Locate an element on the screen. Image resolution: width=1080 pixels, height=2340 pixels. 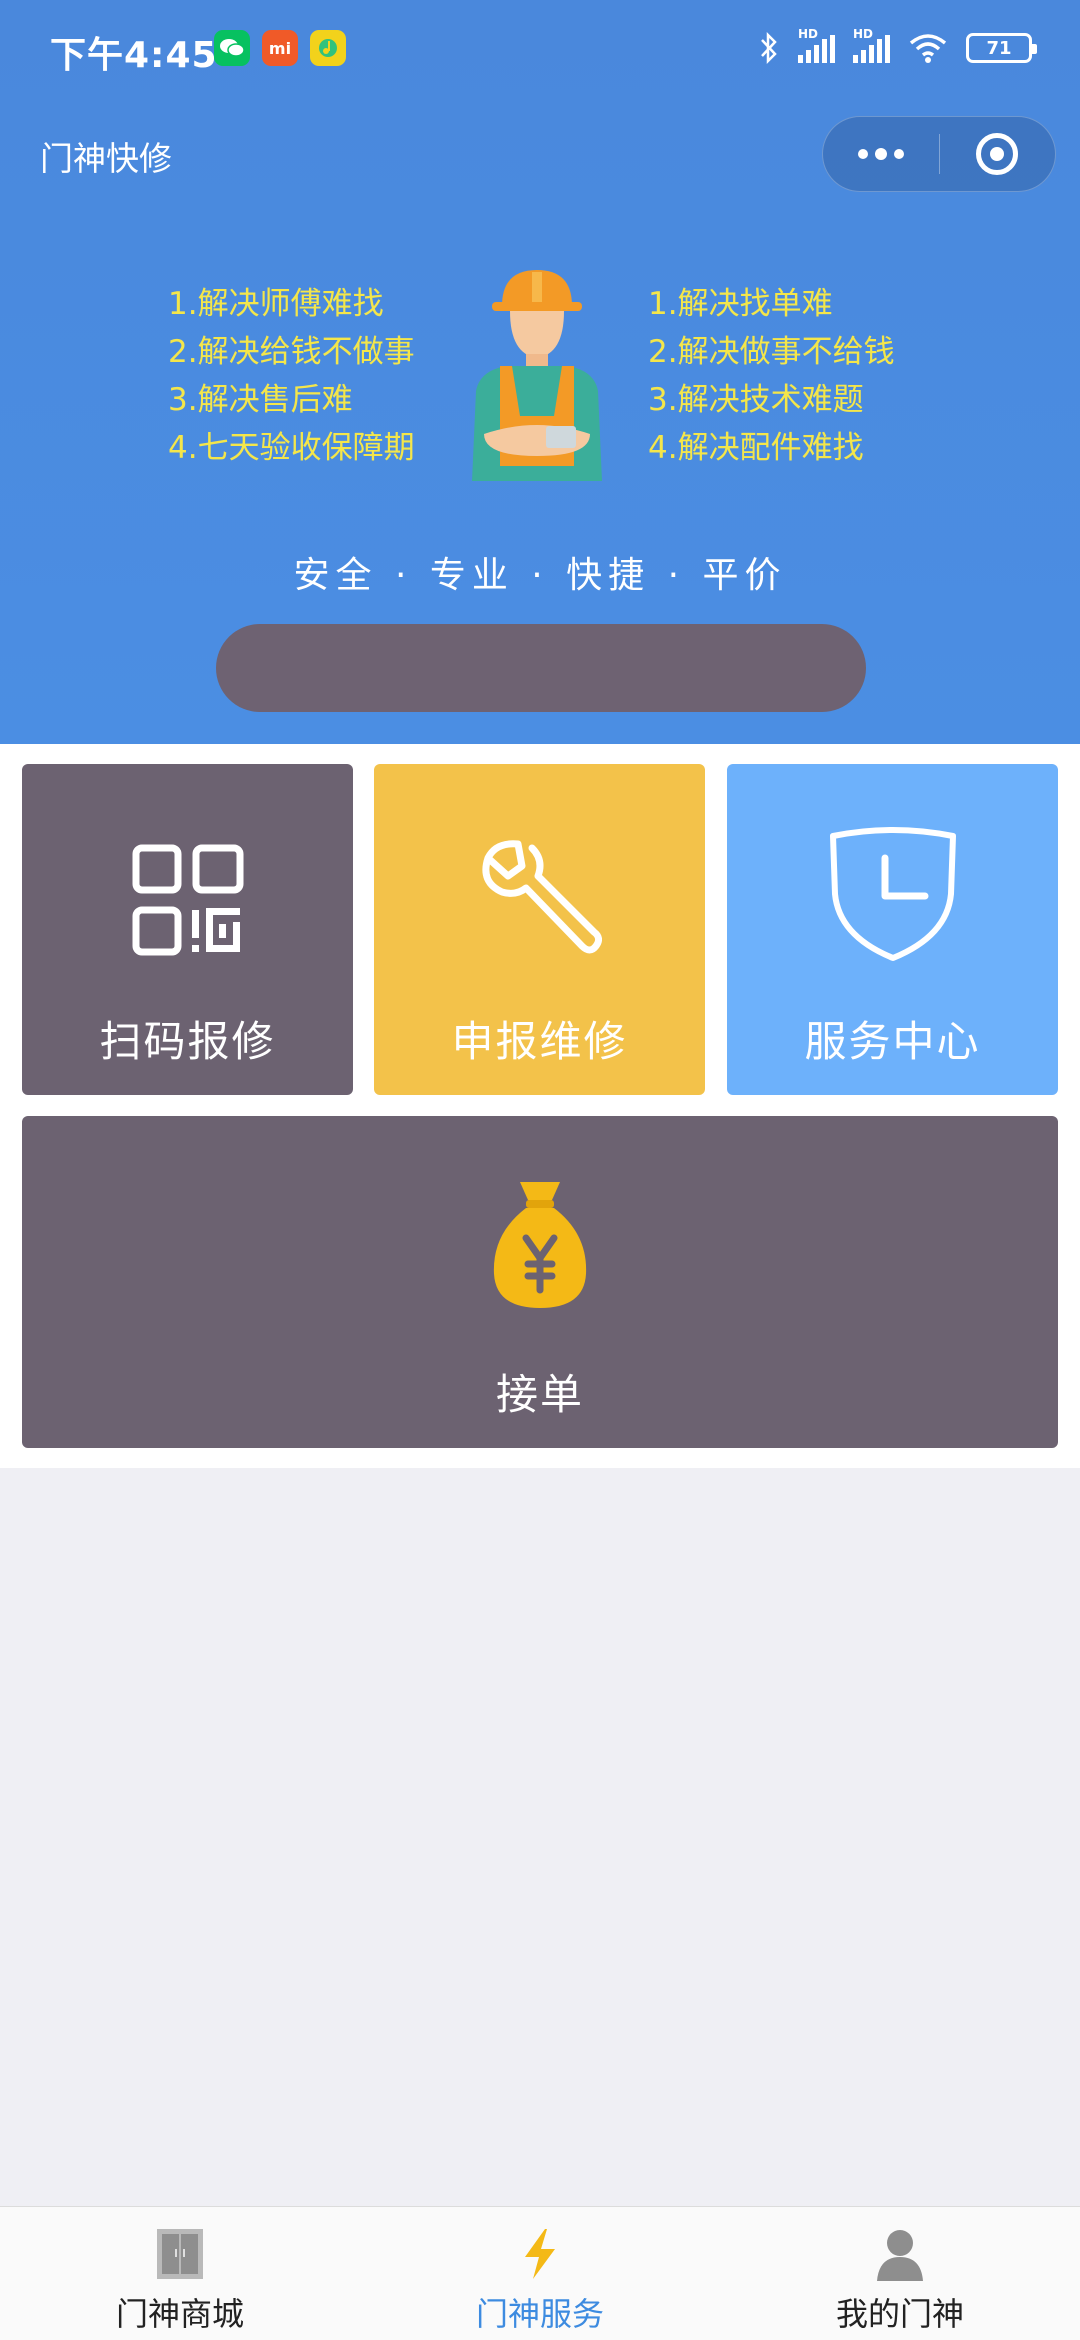
wechat-icon is located at coordinates (232, 48).